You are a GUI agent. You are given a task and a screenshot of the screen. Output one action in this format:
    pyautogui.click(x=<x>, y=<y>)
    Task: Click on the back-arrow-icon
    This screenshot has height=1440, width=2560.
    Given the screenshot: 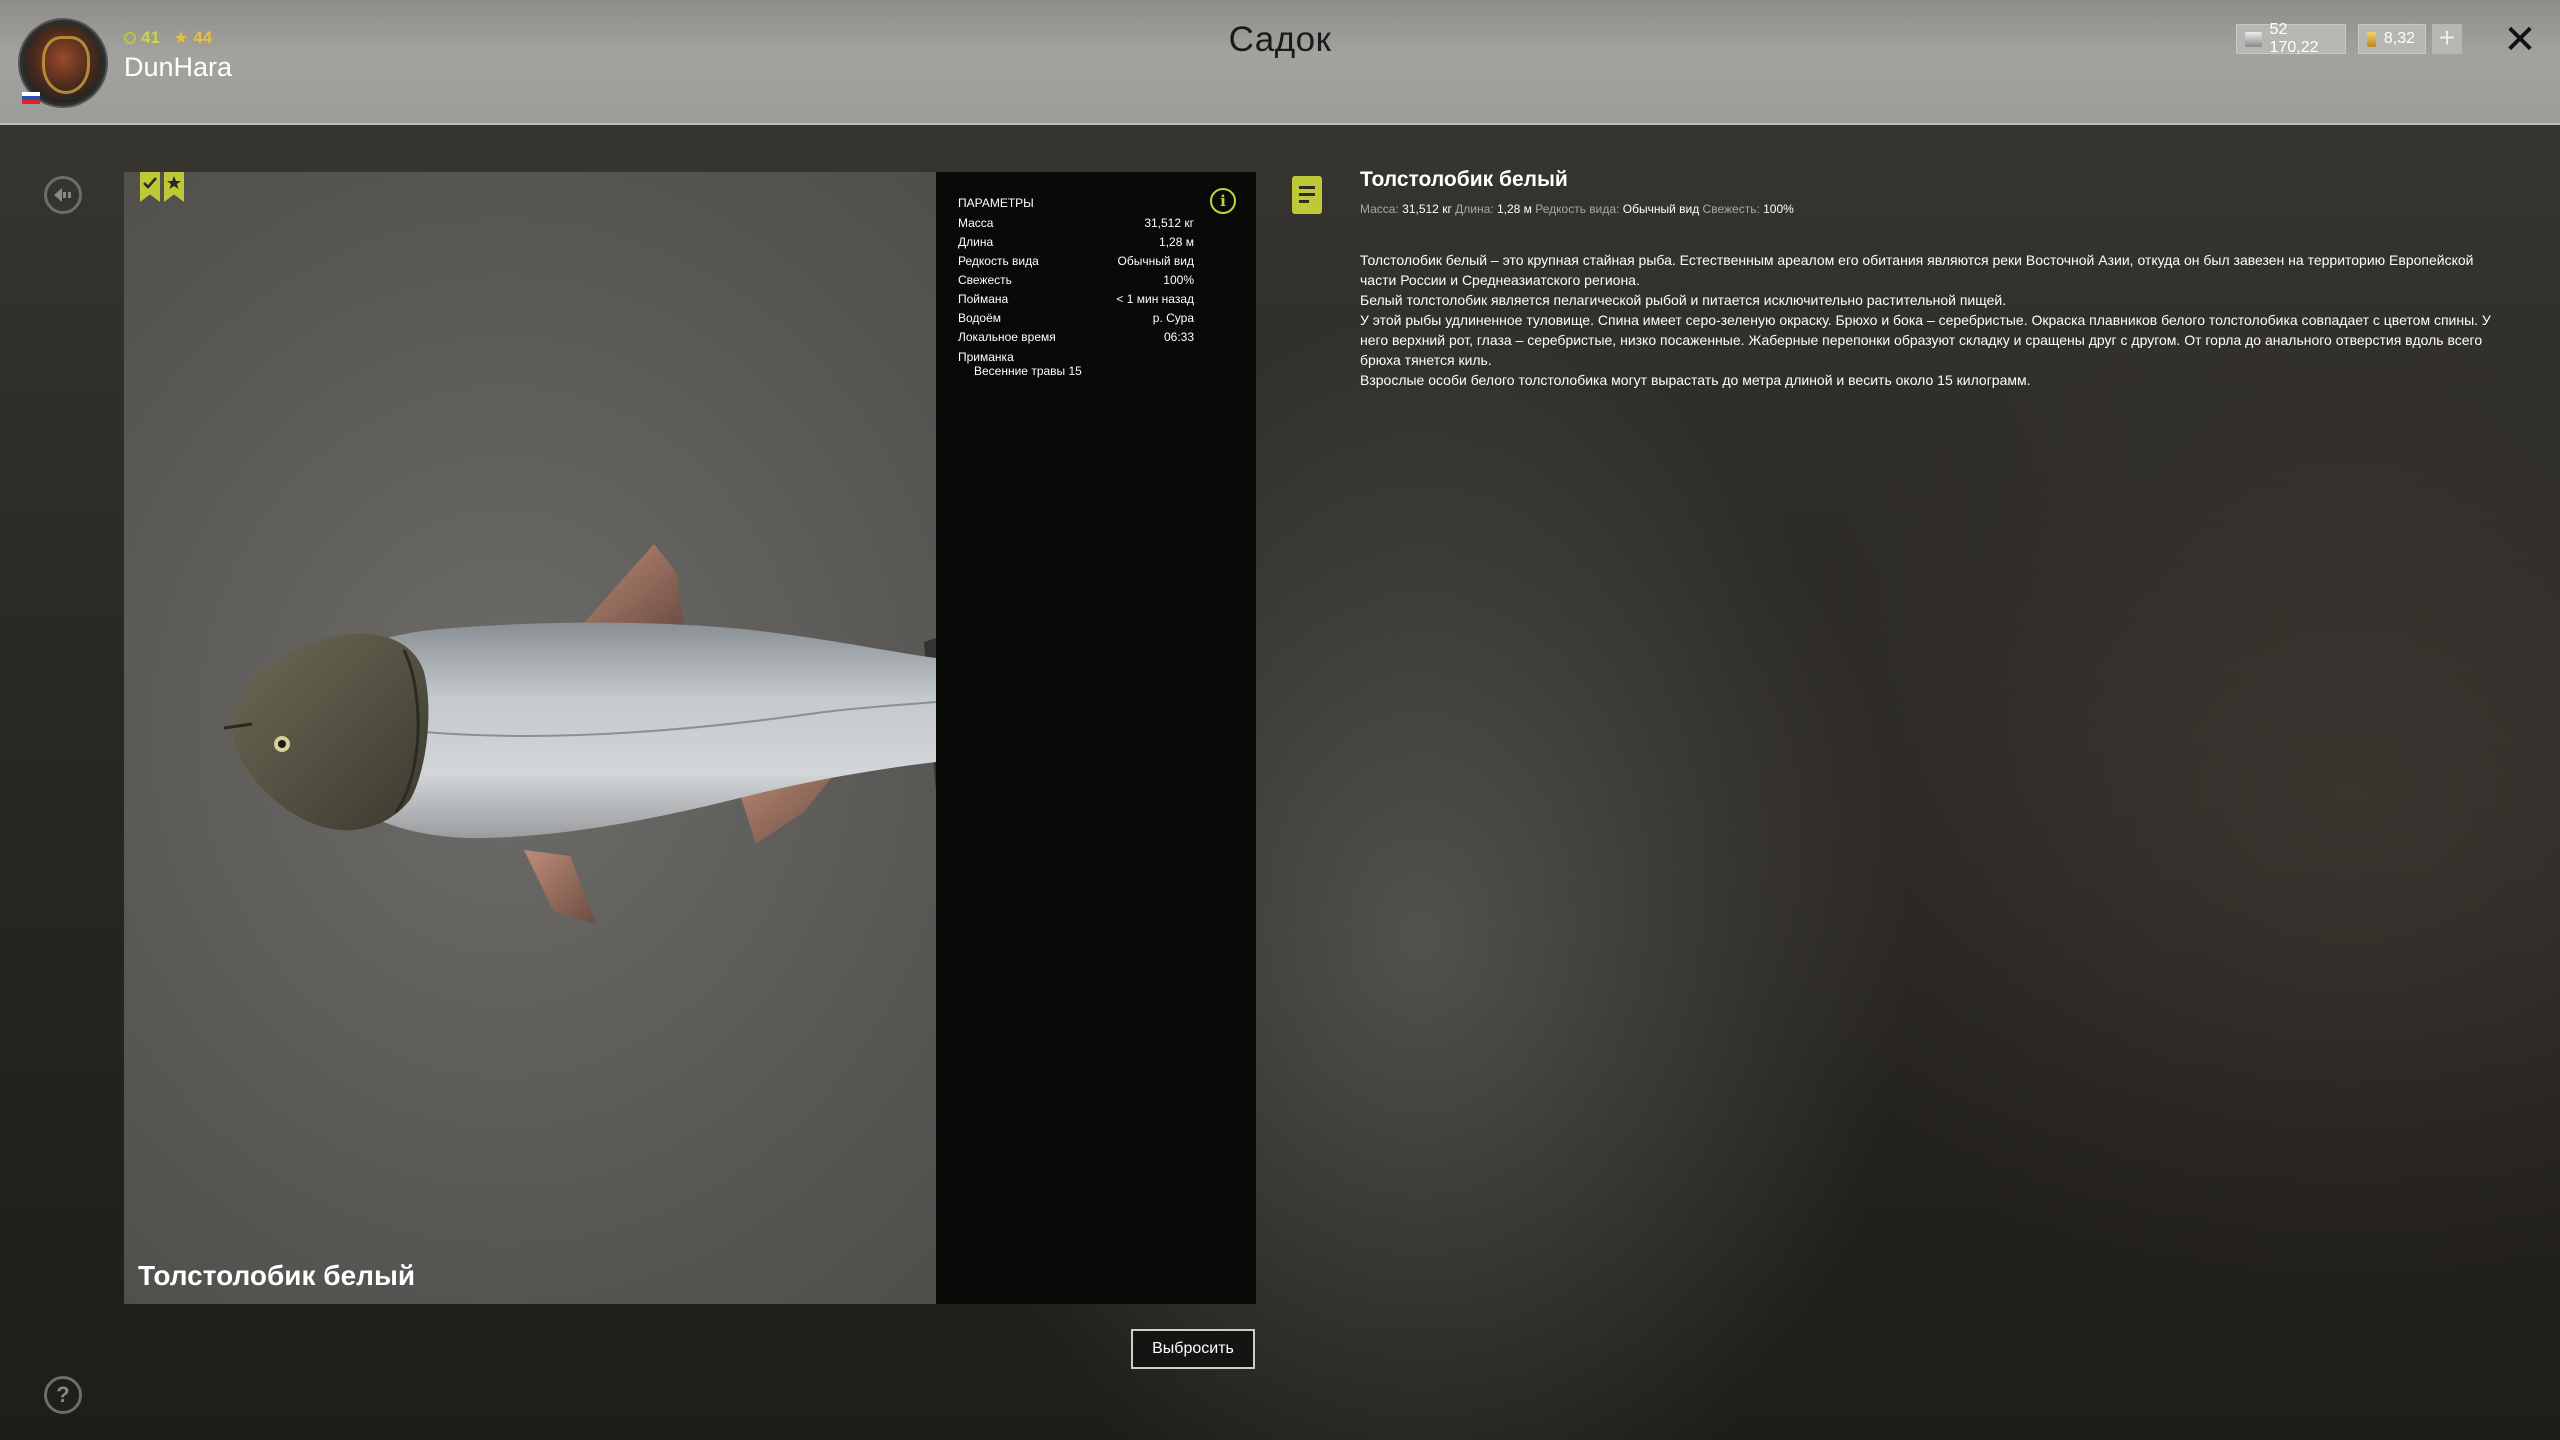 What is the action you would take?
    pyautogui.click(x=62, y=195)
    